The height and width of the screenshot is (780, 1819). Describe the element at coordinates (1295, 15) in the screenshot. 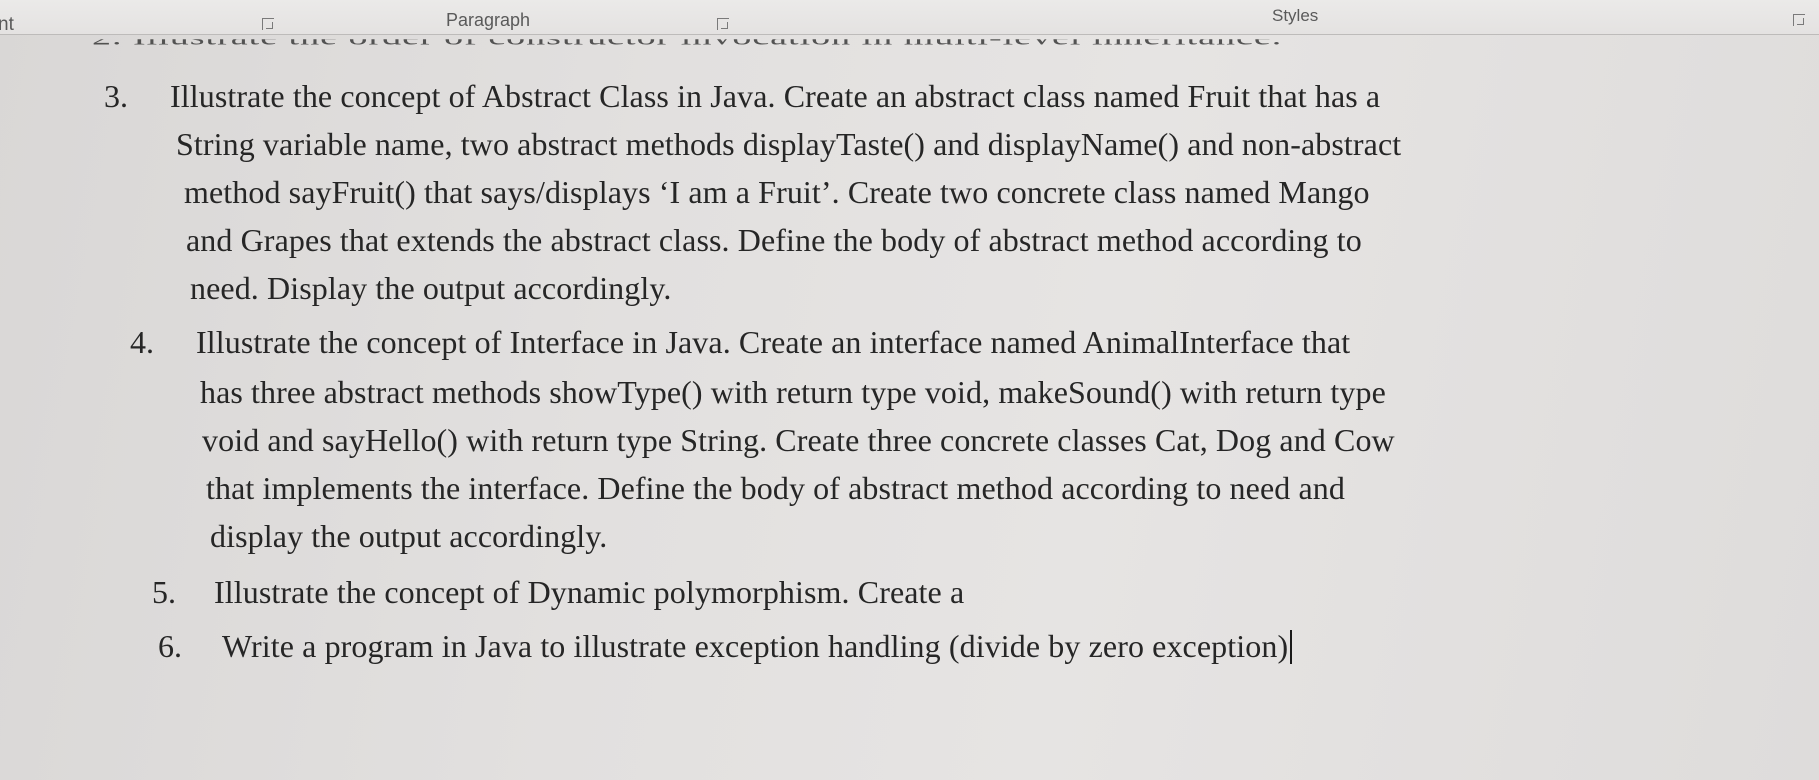

I see `styles-group-label: Styles` at that location.